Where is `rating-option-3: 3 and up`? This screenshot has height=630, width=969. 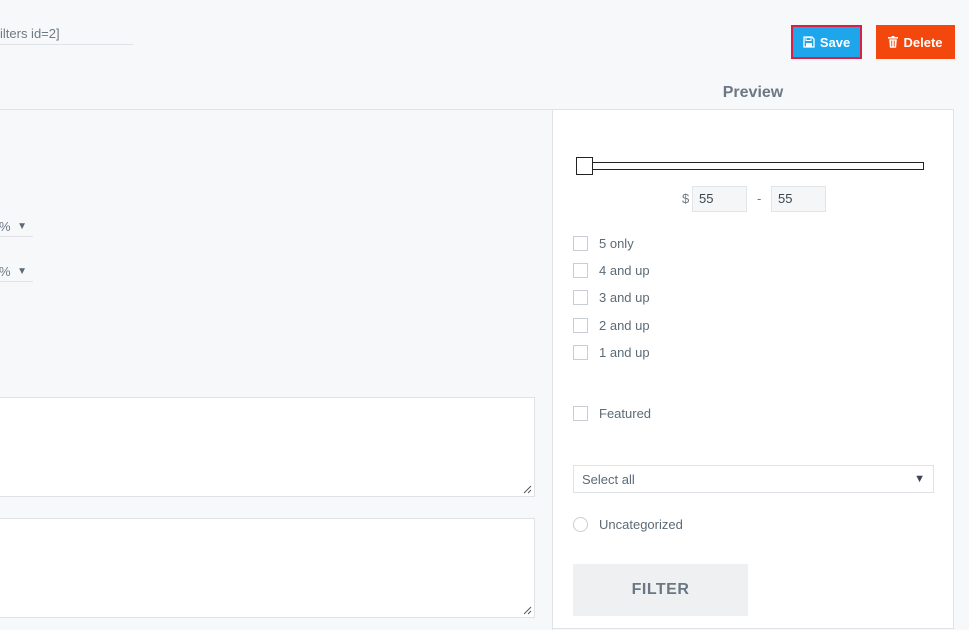 rating-option-3: 3 and up is located at coordinates (611, 297).